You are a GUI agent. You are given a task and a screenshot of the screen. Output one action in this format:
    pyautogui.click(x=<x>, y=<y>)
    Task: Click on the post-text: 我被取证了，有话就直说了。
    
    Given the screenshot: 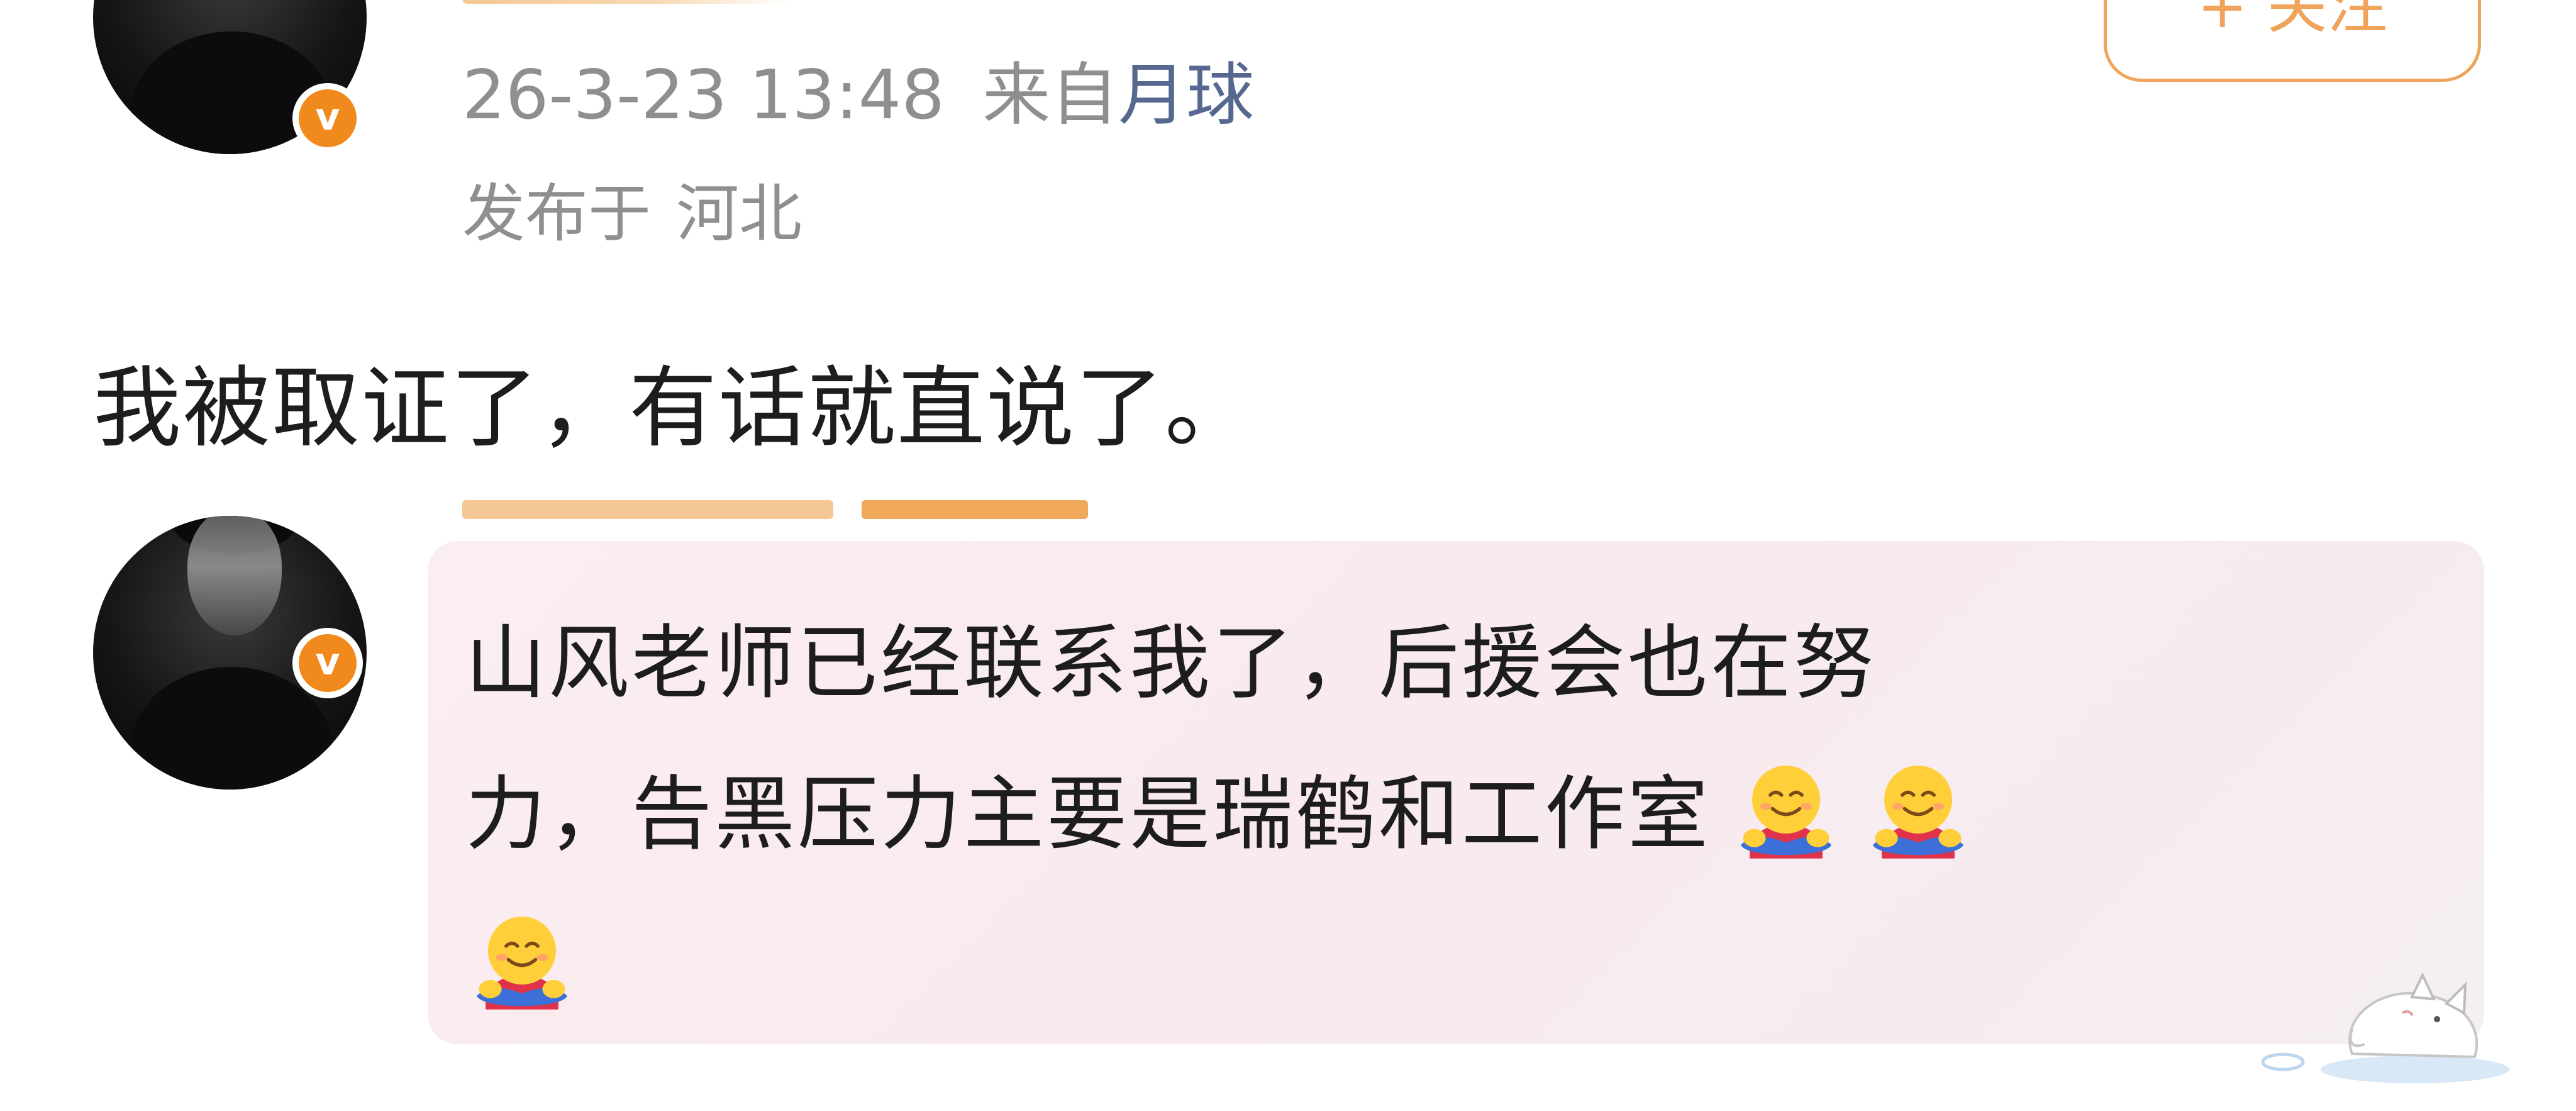 What is the action you would take?
    pyautogui.click(x=674, y=408)
    